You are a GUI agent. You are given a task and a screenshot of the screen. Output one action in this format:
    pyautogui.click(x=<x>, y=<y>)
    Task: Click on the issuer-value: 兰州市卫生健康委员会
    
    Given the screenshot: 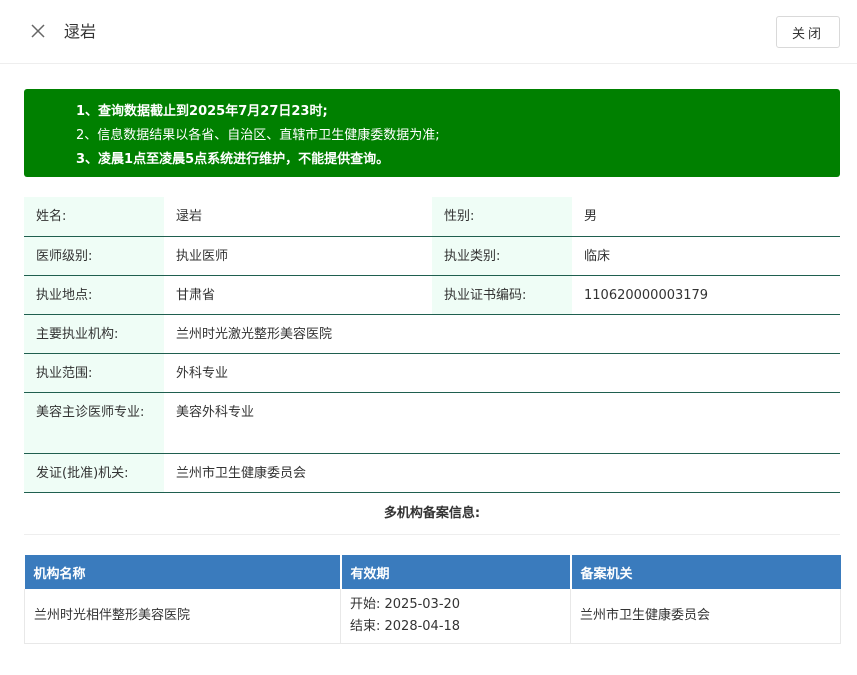 What is the action you would take?
    pyautogui.click(x=502, y=473)
    